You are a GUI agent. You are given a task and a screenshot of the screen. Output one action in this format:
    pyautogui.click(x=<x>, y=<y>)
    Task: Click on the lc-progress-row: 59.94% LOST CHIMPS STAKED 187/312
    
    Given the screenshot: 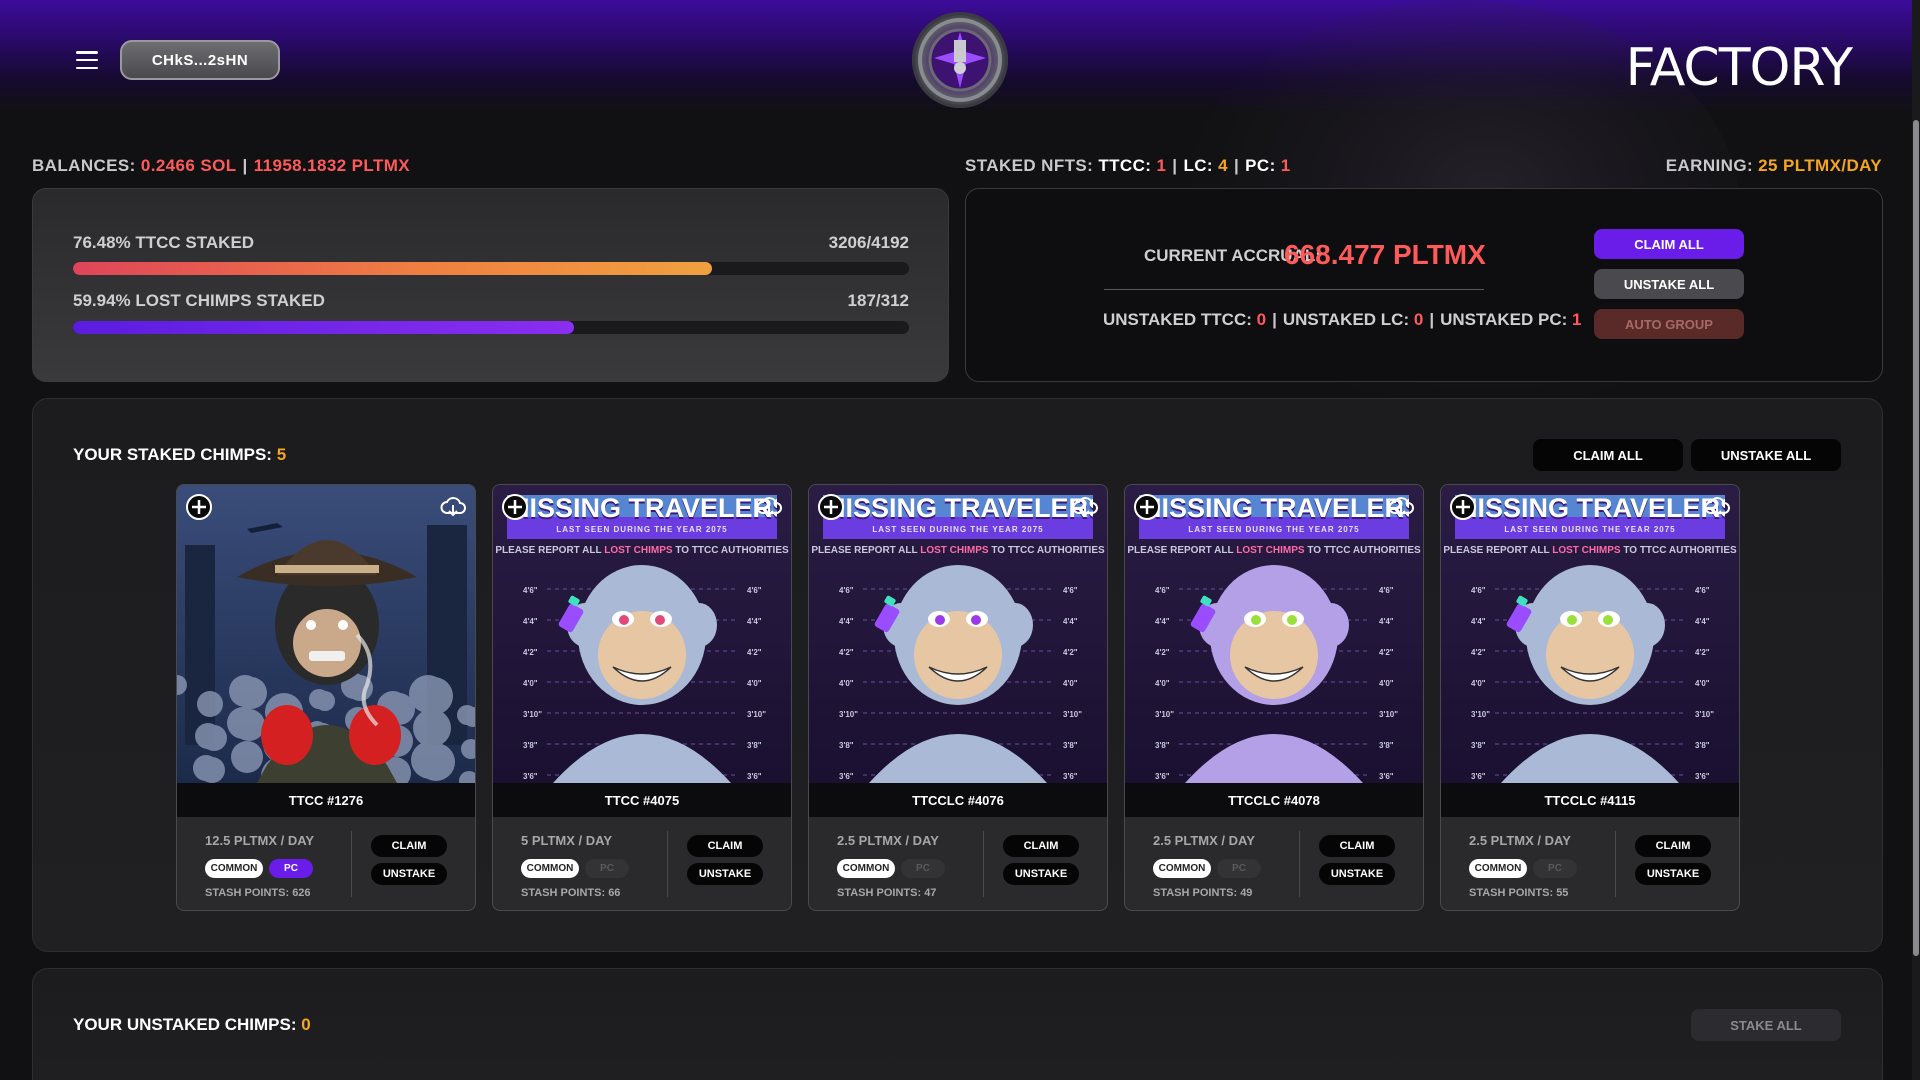 What is the action you would take?
    pyautogui.click(x=491, y=301)
    